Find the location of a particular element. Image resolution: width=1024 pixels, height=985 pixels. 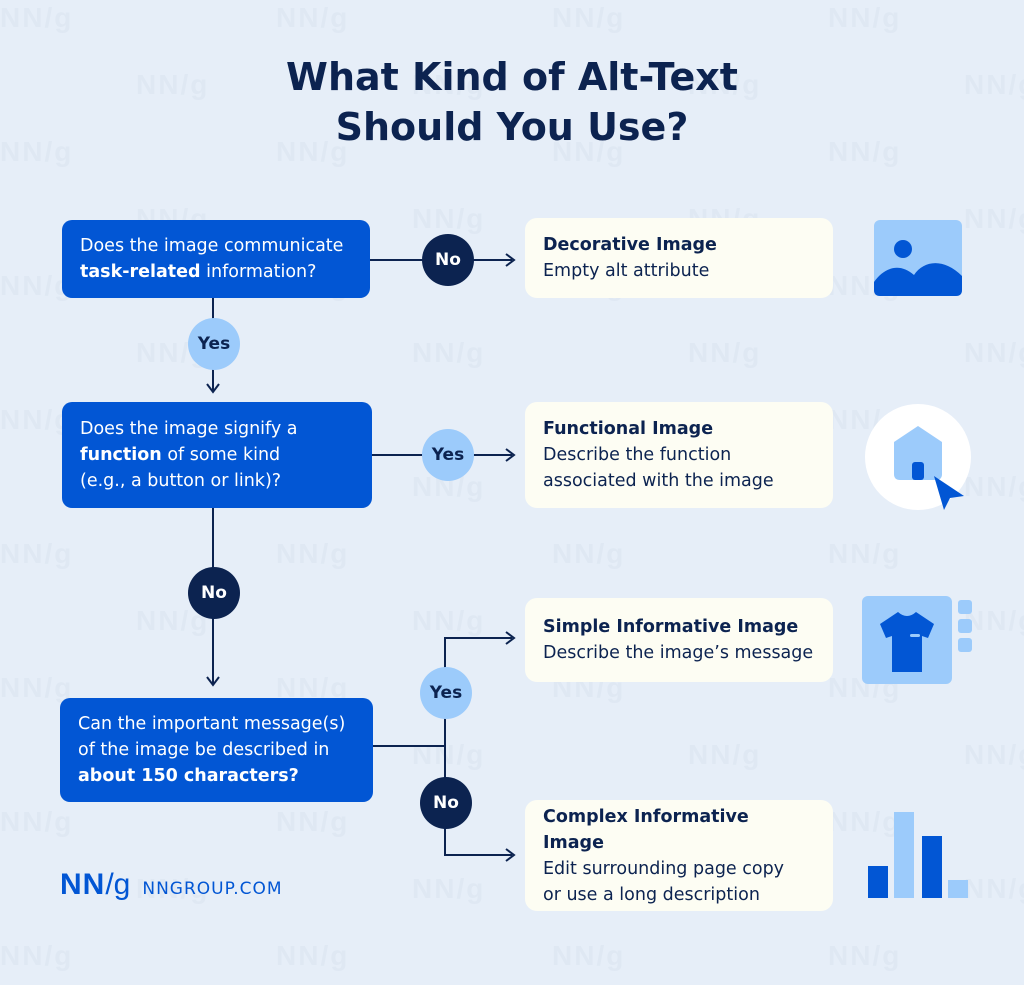

question-3-line-2: of the image be described in is located at coordinates (204, 750).